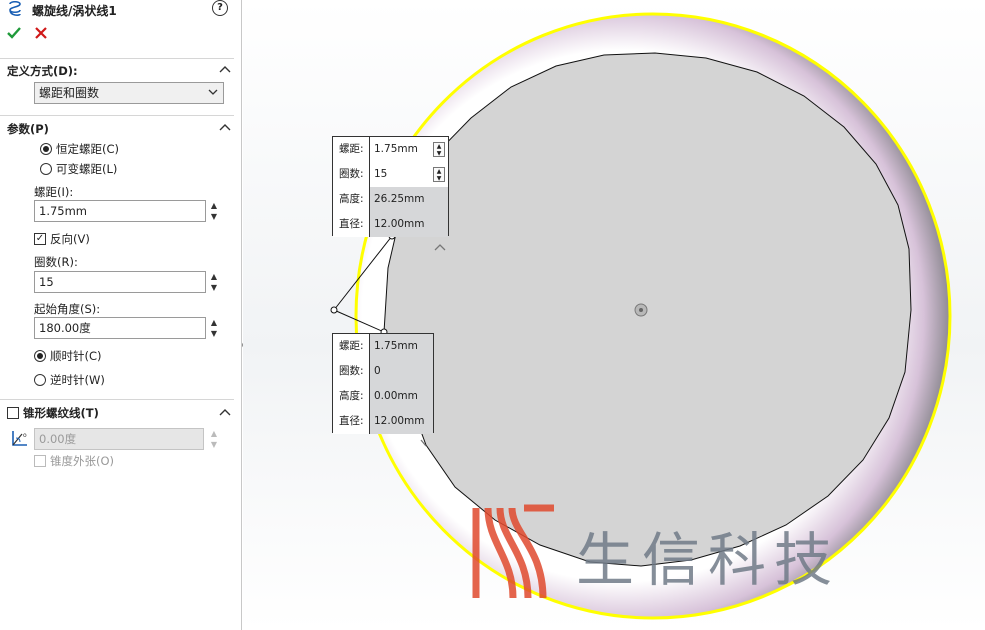 This screenshot has height=630, width=985. I want to click on feature-title: 螺旋线/涡状线1, so click(74, 11).